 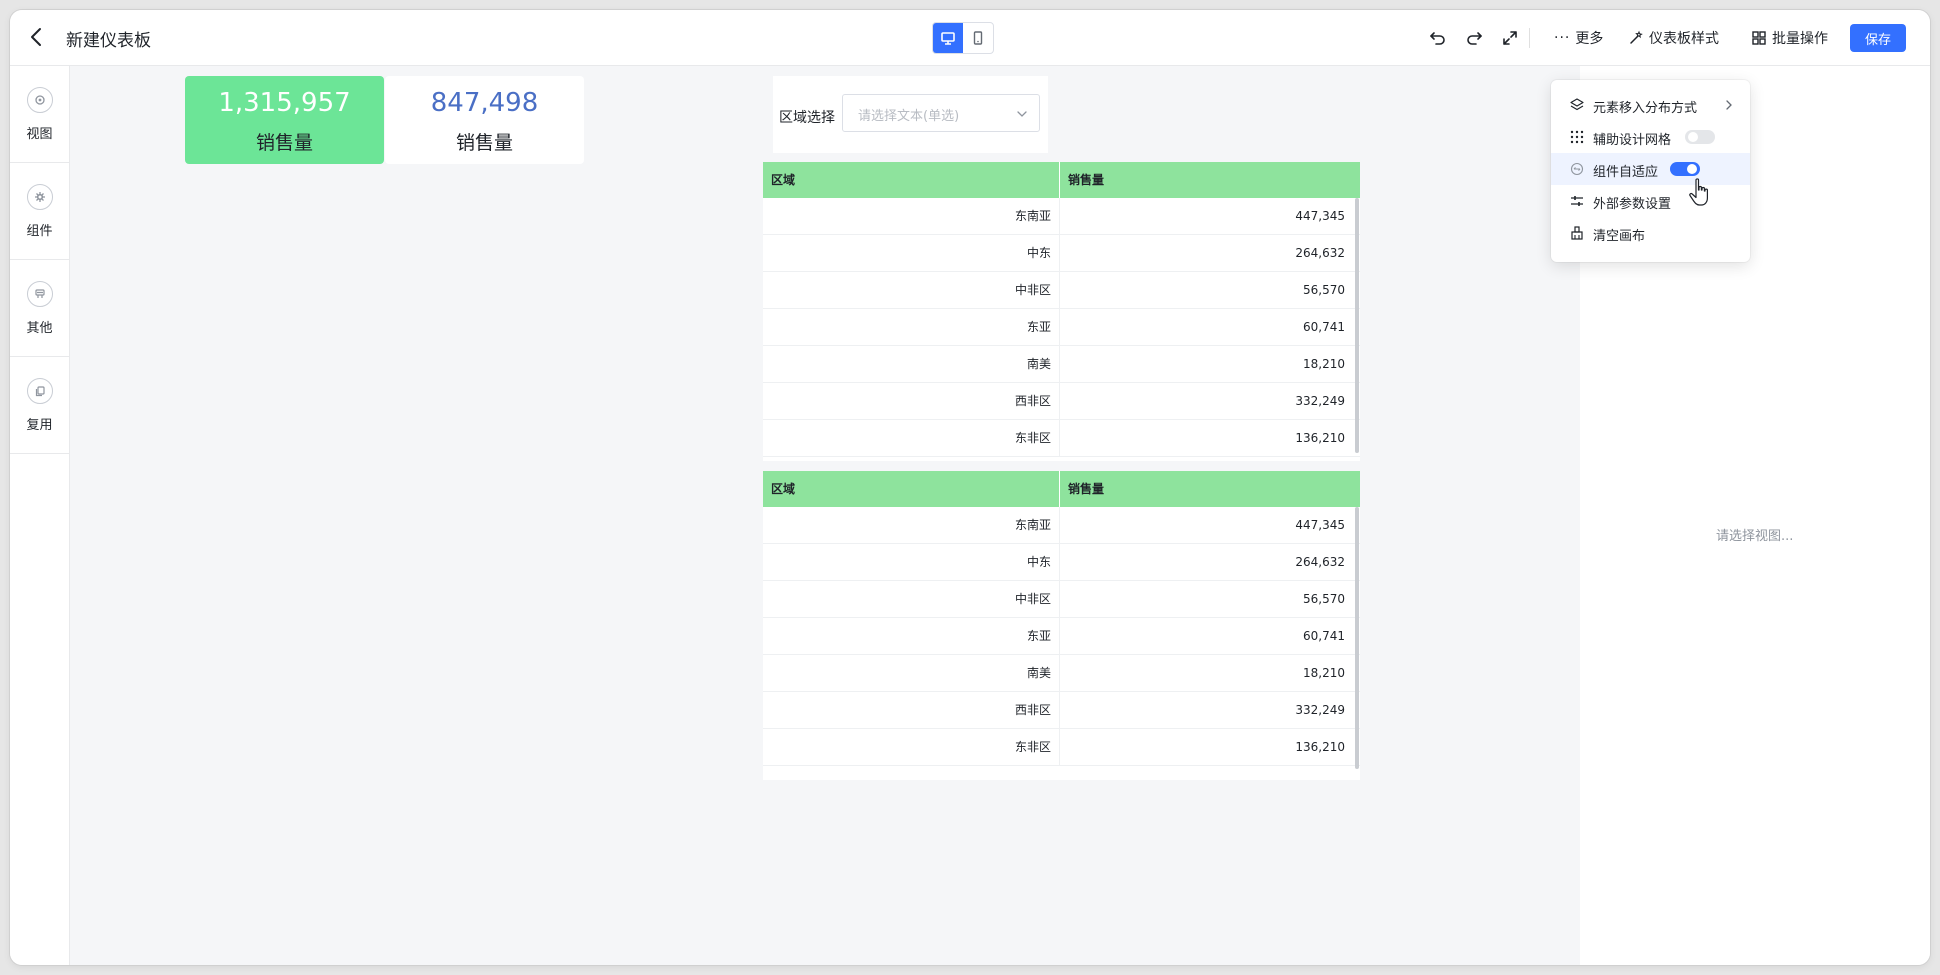 I want to click on menu-item-component-adaptive: 组件自适应, so click(x=1650, y=169).